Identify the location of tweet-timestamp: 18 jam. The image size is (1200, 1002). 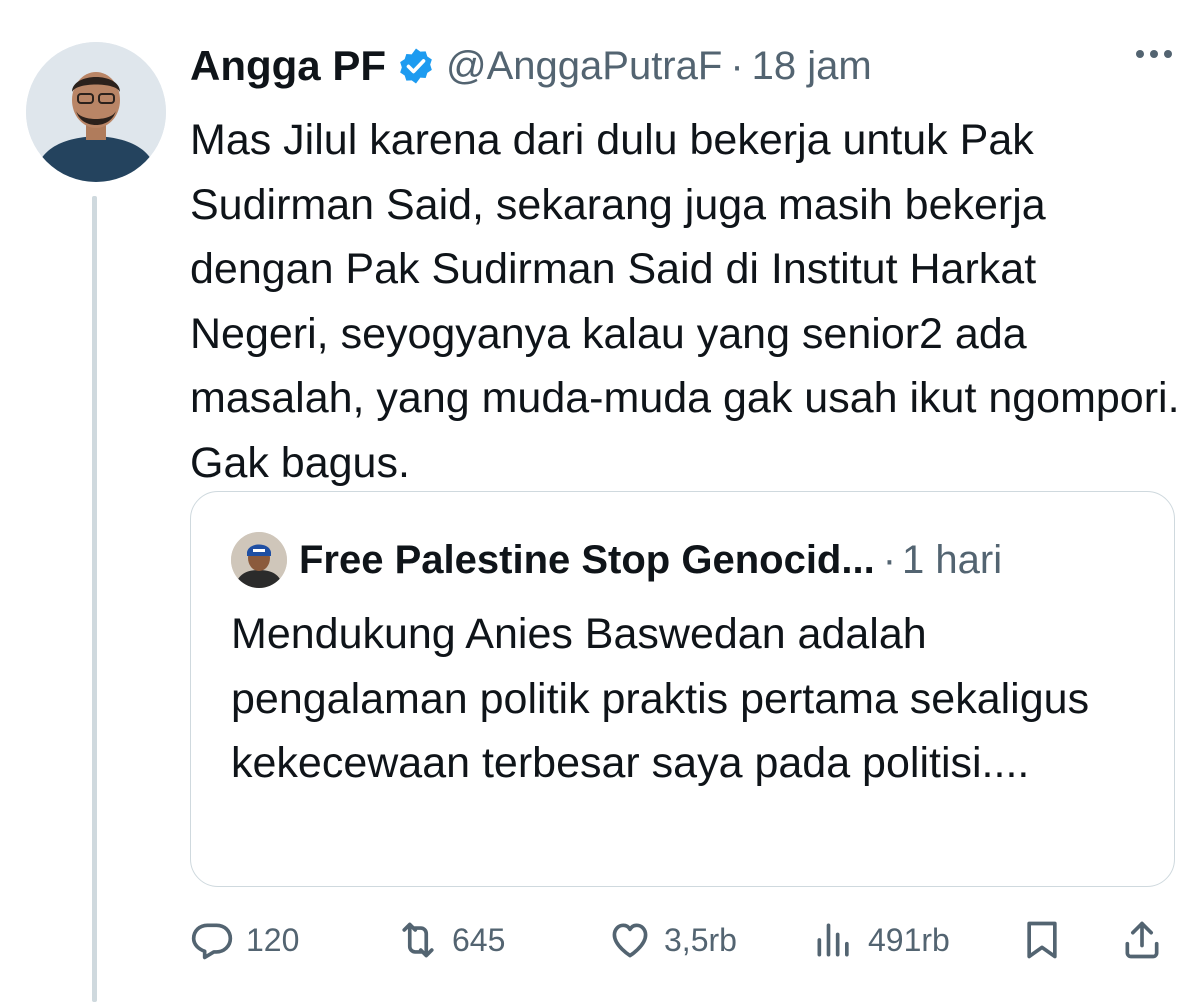
(812, 66).